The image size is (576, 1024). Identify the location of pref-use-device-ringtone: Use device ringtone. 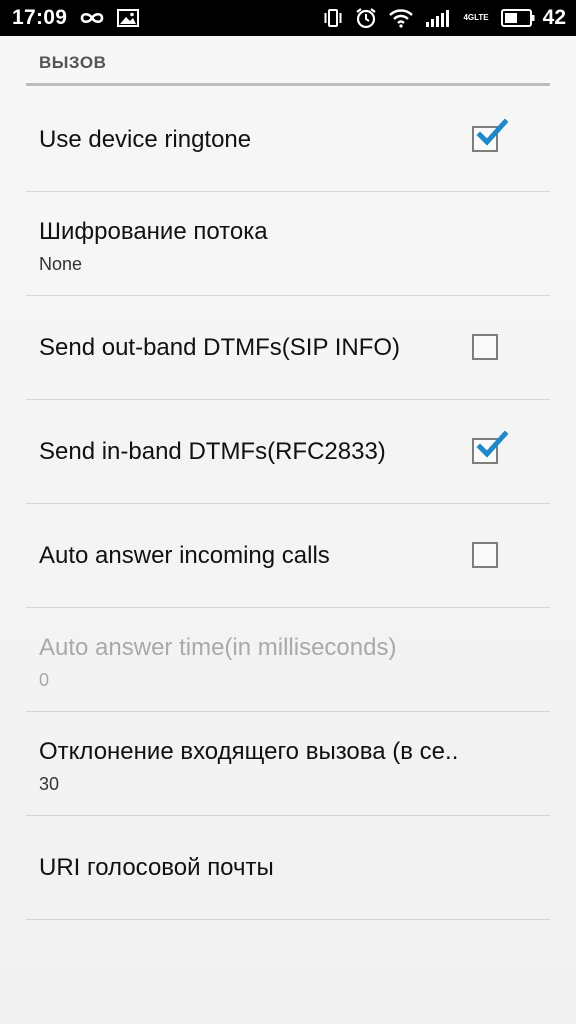
(288, 140).